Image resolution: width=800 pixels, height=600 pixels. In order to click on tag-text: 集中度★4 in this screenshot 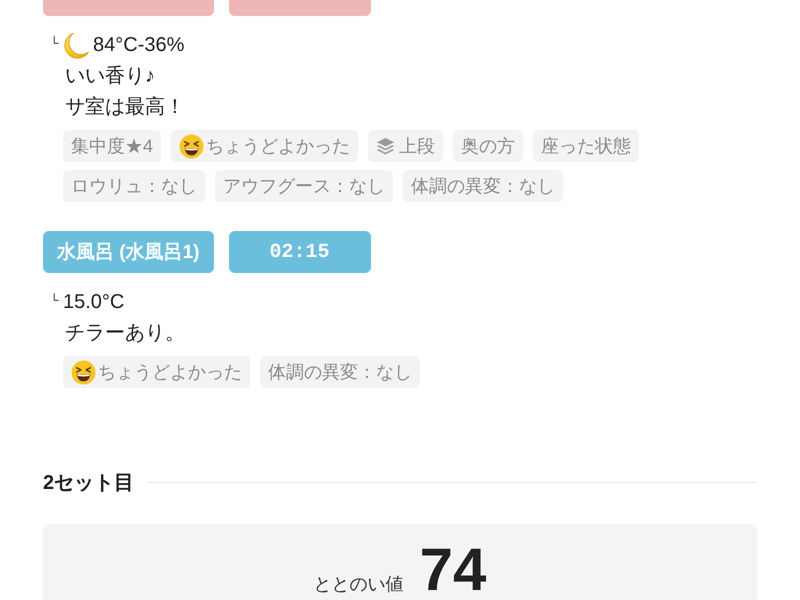, I will do `click(112, 146)`.